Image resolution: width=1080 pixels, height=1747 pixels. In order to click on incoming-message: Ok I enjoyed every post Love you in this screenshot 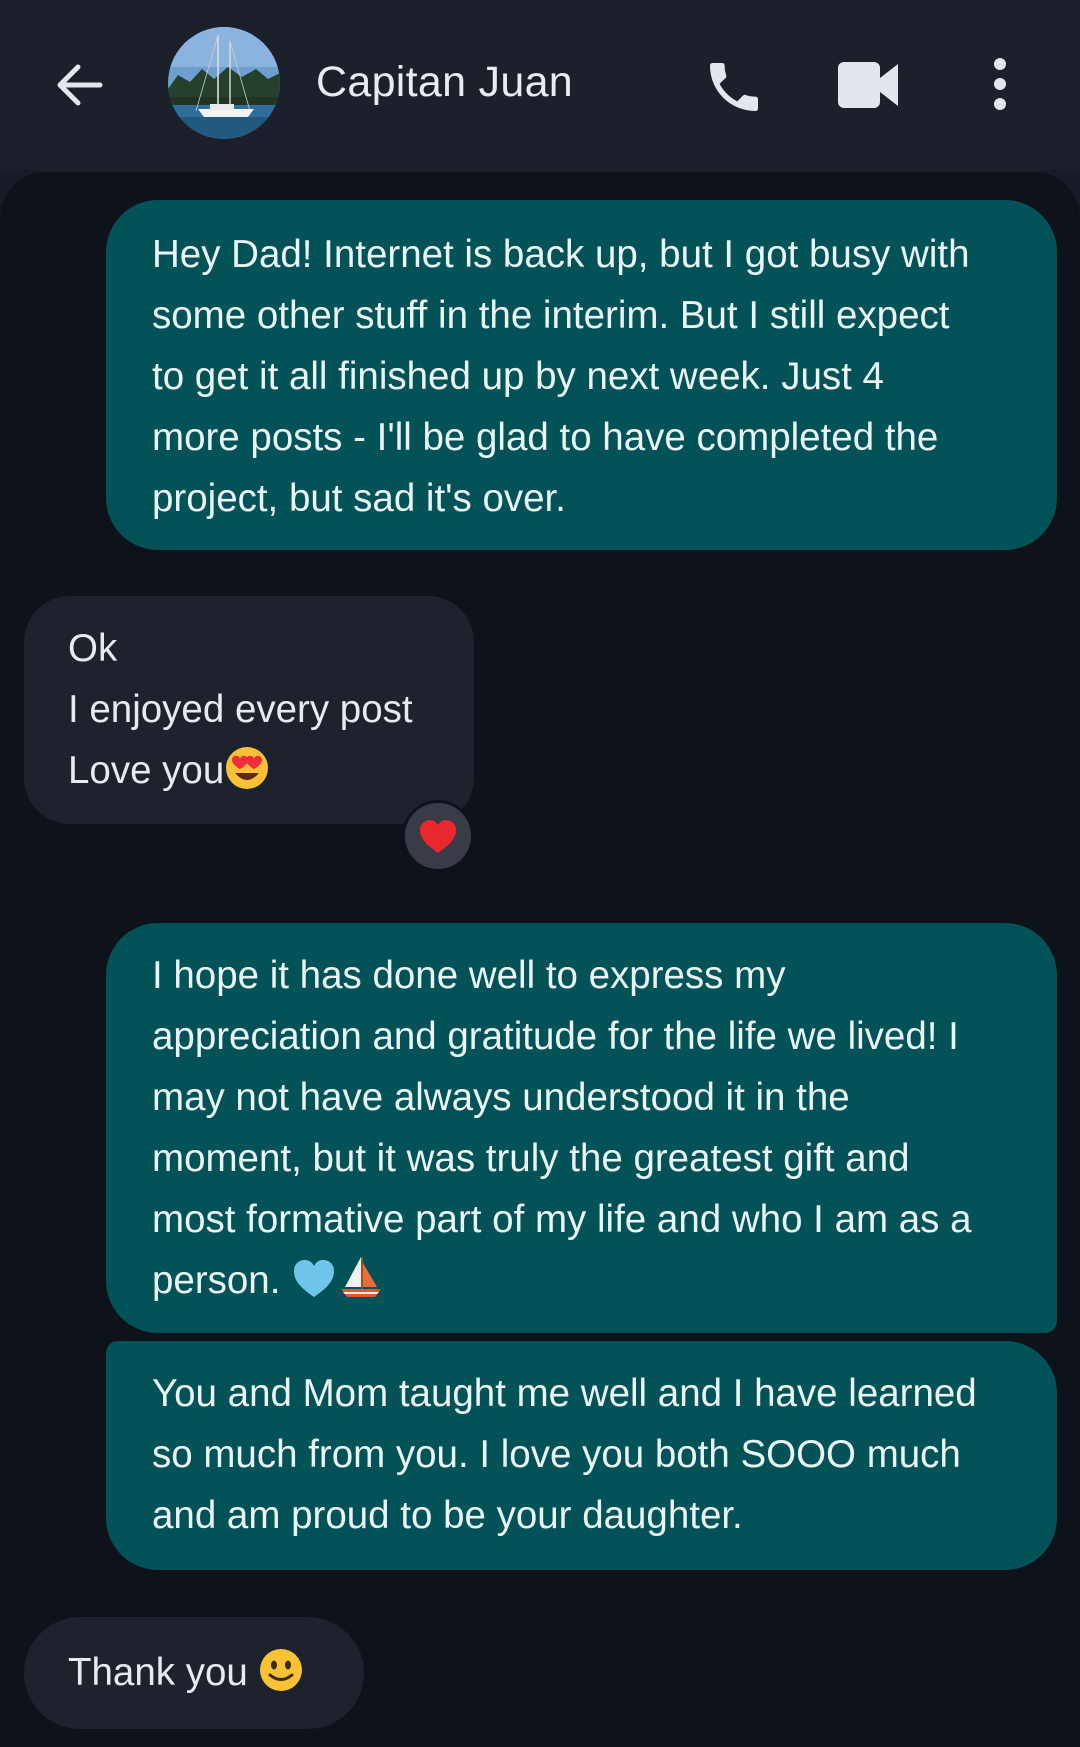, I will do `click(249, 710)`.